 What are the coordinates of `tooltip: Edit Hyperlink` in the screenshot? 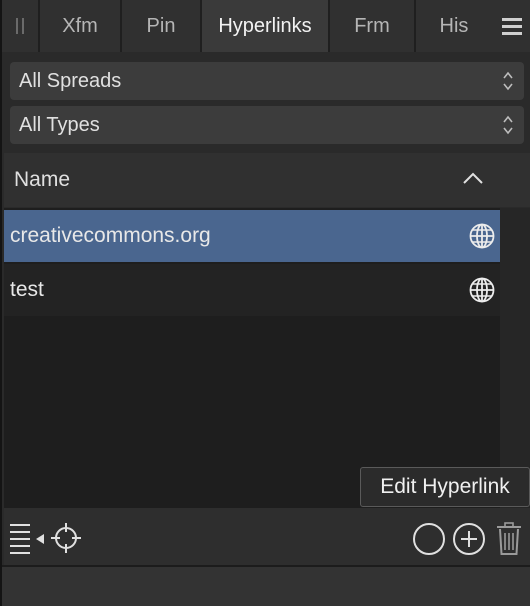 It's located at (445, 487).